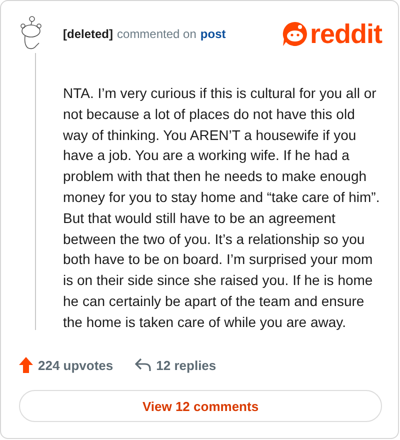  What do you see at coordinates (295, 34) in the screenshot?
I see `alien-logo-icon` at bounding box center [295, 34].